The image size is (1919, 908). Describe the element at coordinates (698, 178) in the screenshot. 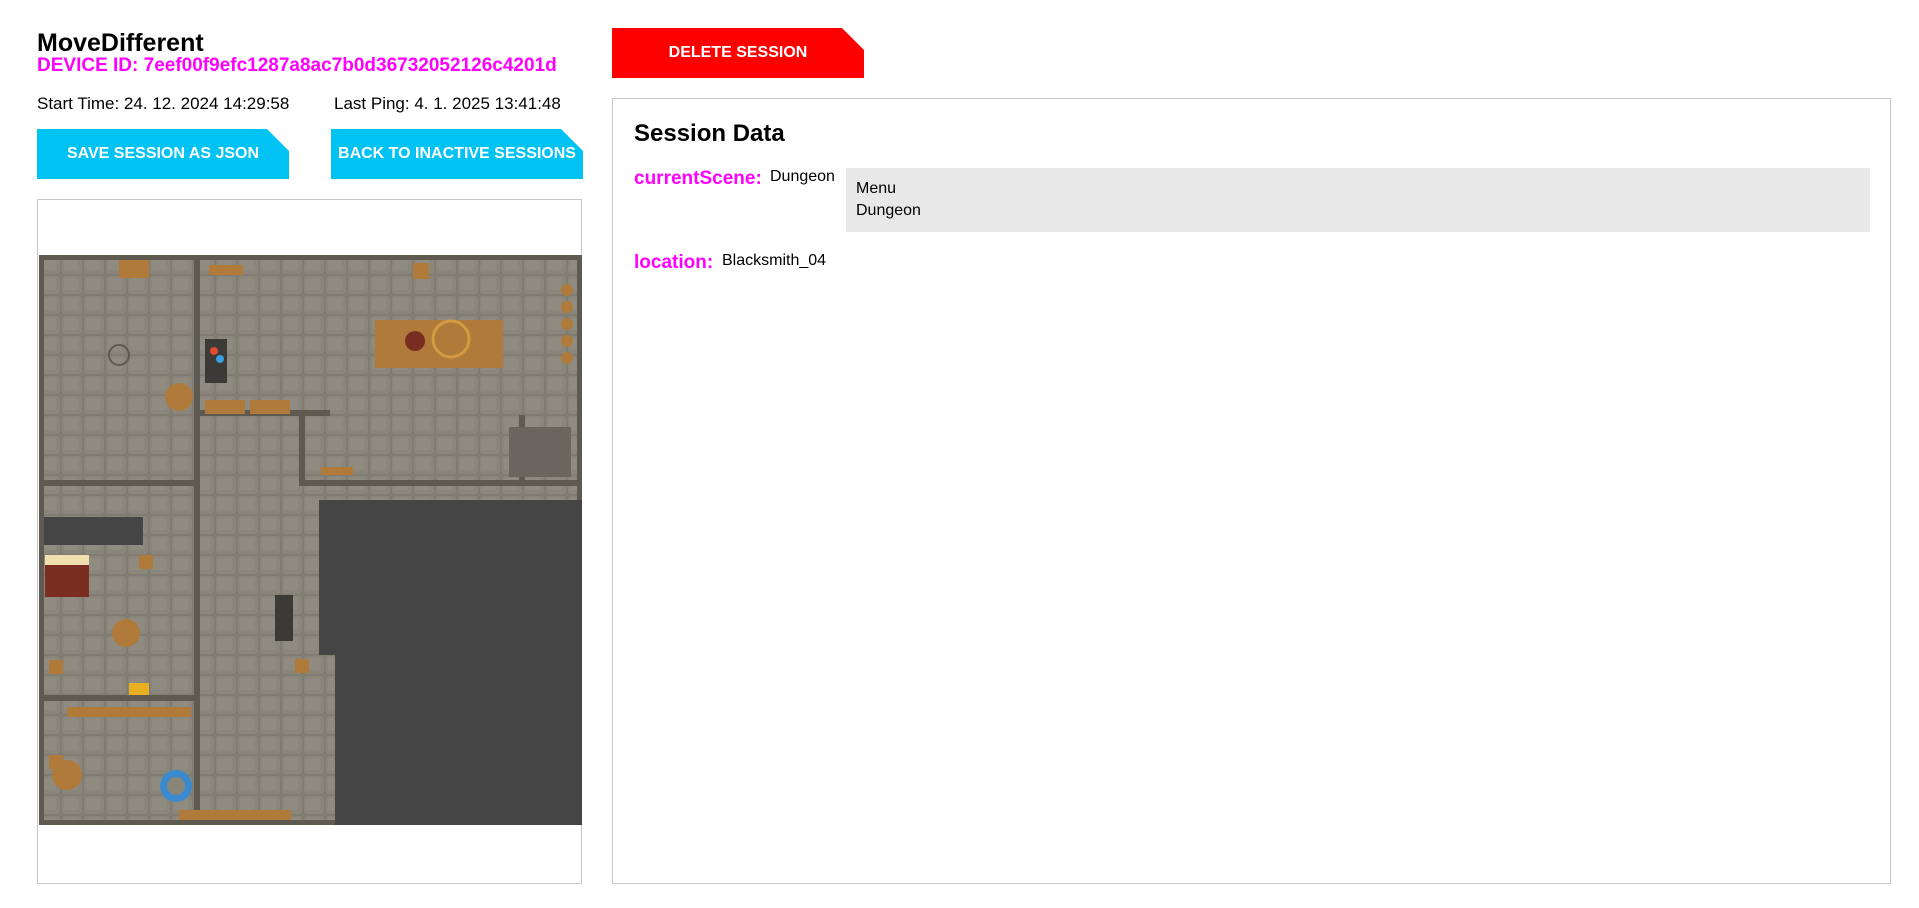

I see `current-scene-key: currentScene:` at that location.